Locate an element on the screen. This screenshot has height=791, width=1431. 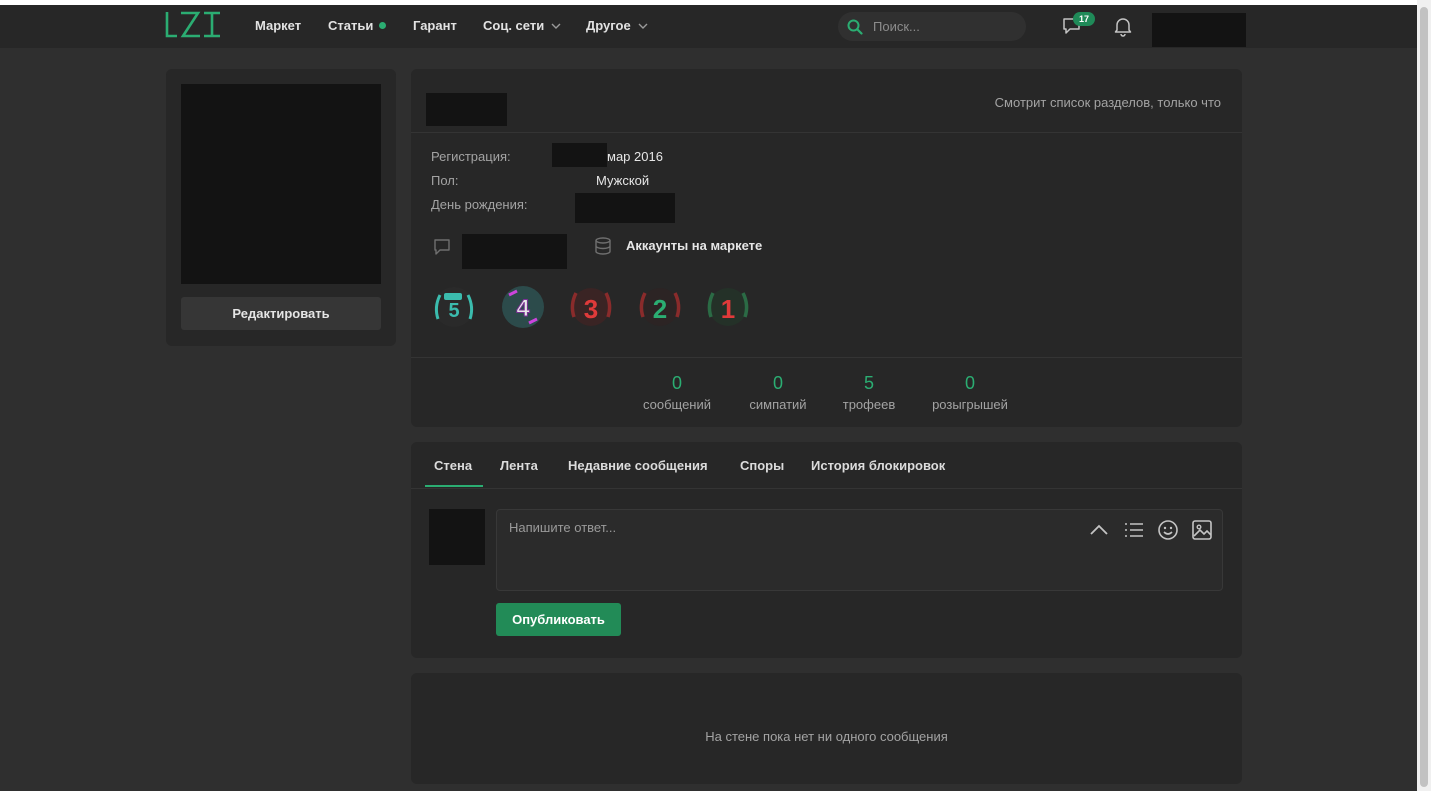
stat-likes-value: 0 is located at coordinates (778, 383).